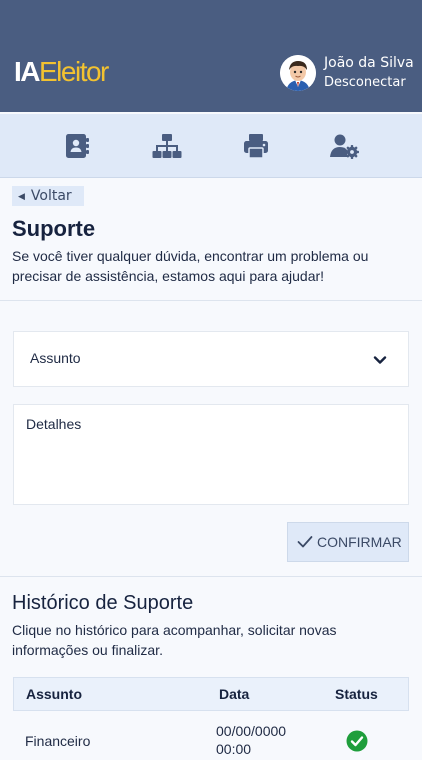  I want to click on page-title: Suporte, so click(54, 228).